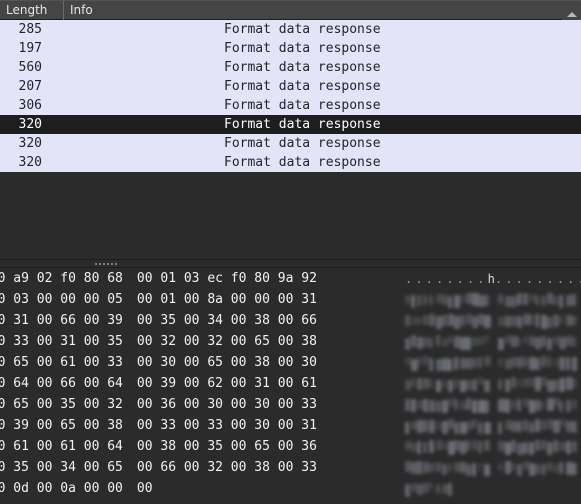  What do you see at coordinates (61, 425) in the screenshot?
I see `hex-byte-group-1: 00 39 00 65 00 38` at bounding box center [61, 425].